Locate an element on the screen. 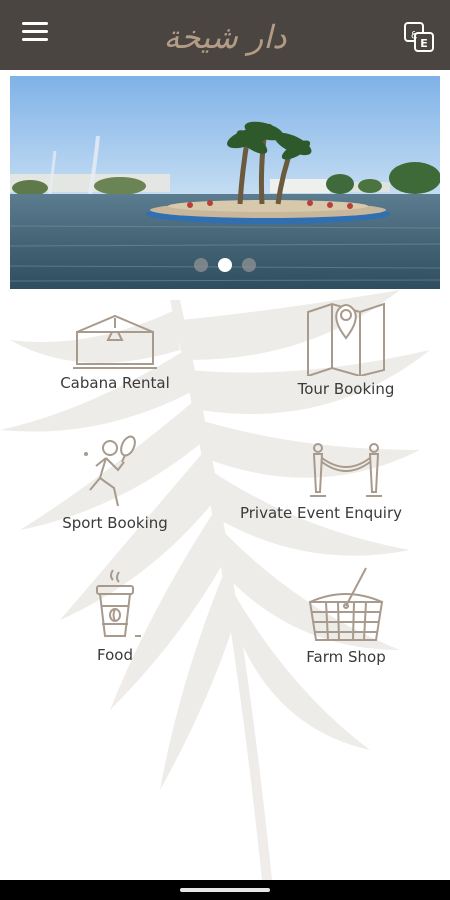 The height and width of the screenshot is (900, 450). tile-label: Food is located at coordinates (115, 655).